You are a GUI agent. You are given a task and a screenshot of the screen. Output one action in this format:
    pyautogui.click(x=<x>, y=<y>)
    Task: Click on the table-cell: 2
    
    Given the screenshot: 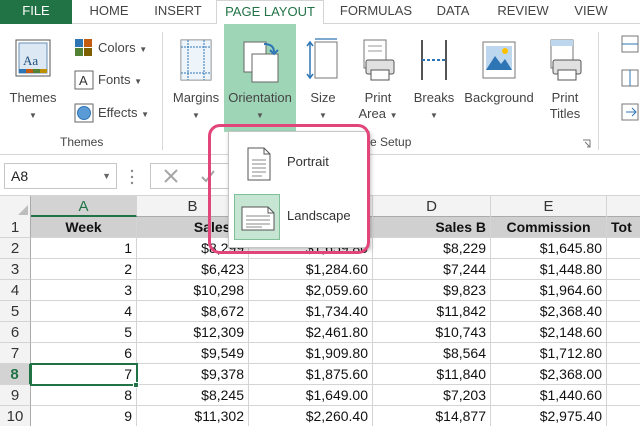 What is the action you would take?
    pyautogui.click(x=84, y=269)
    